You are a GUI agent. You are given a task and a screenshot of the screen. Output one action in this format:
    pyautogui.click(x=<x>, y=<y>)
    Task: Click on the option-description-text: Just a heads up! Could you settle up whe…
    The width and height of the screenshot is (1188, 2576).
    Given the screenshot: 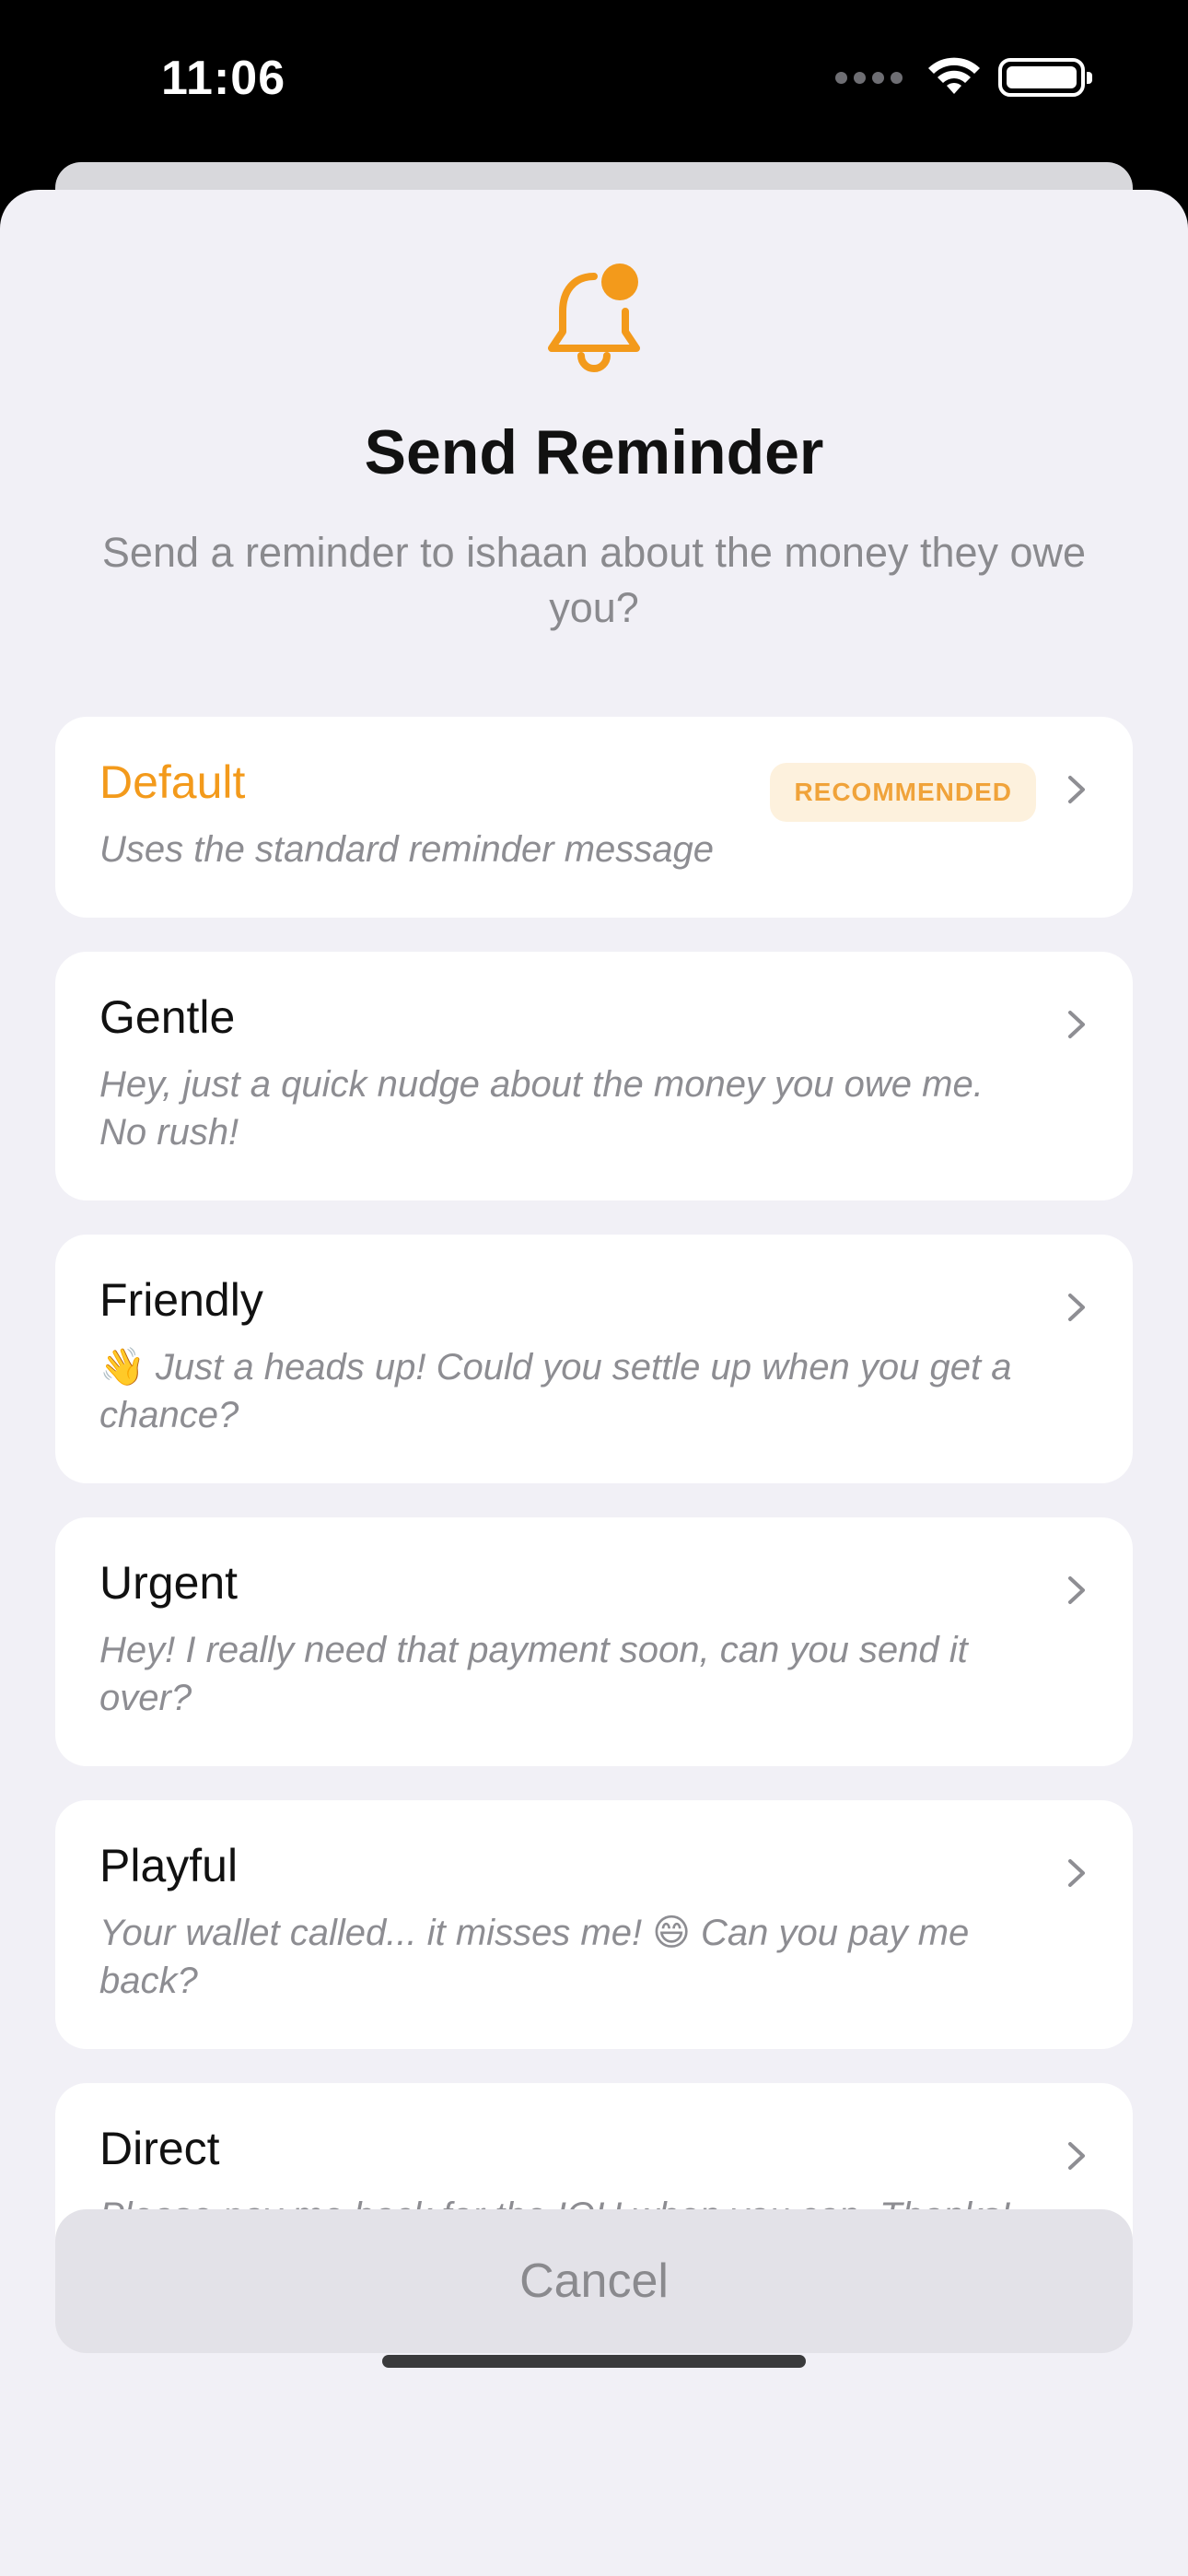 What is the action you would take?
    pyautogui.click(x=555, y=1391)
    